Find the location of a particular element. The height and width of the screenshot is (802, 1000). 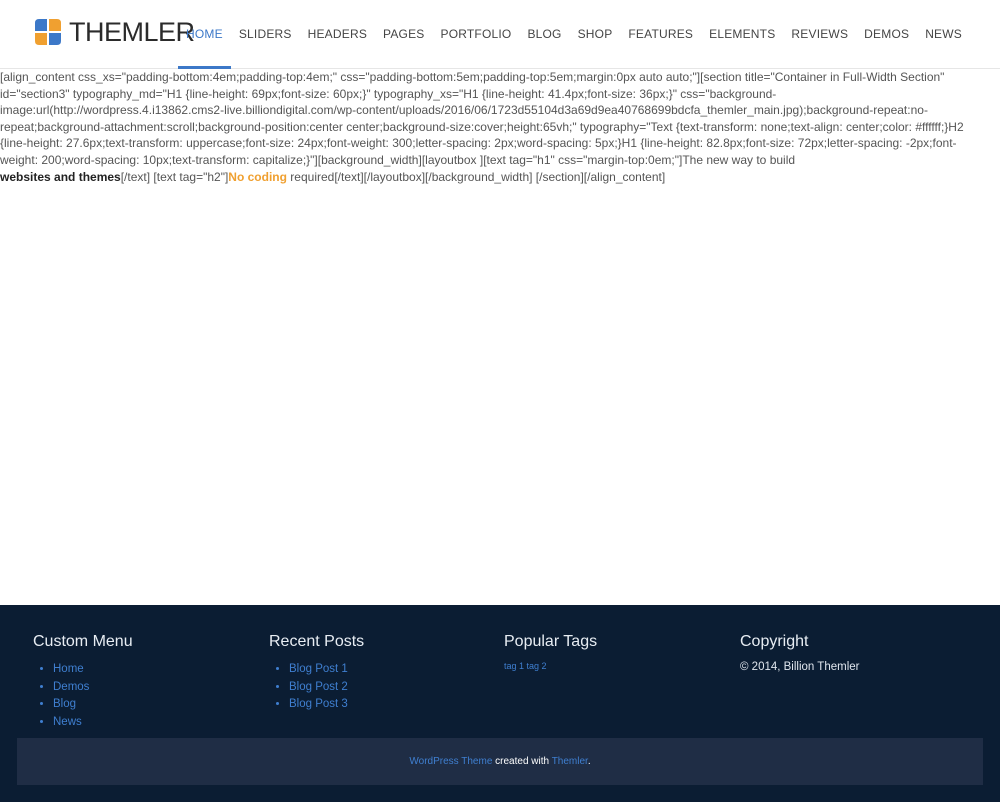

site-logo: THEMLER is located at coordinates (114, 32).